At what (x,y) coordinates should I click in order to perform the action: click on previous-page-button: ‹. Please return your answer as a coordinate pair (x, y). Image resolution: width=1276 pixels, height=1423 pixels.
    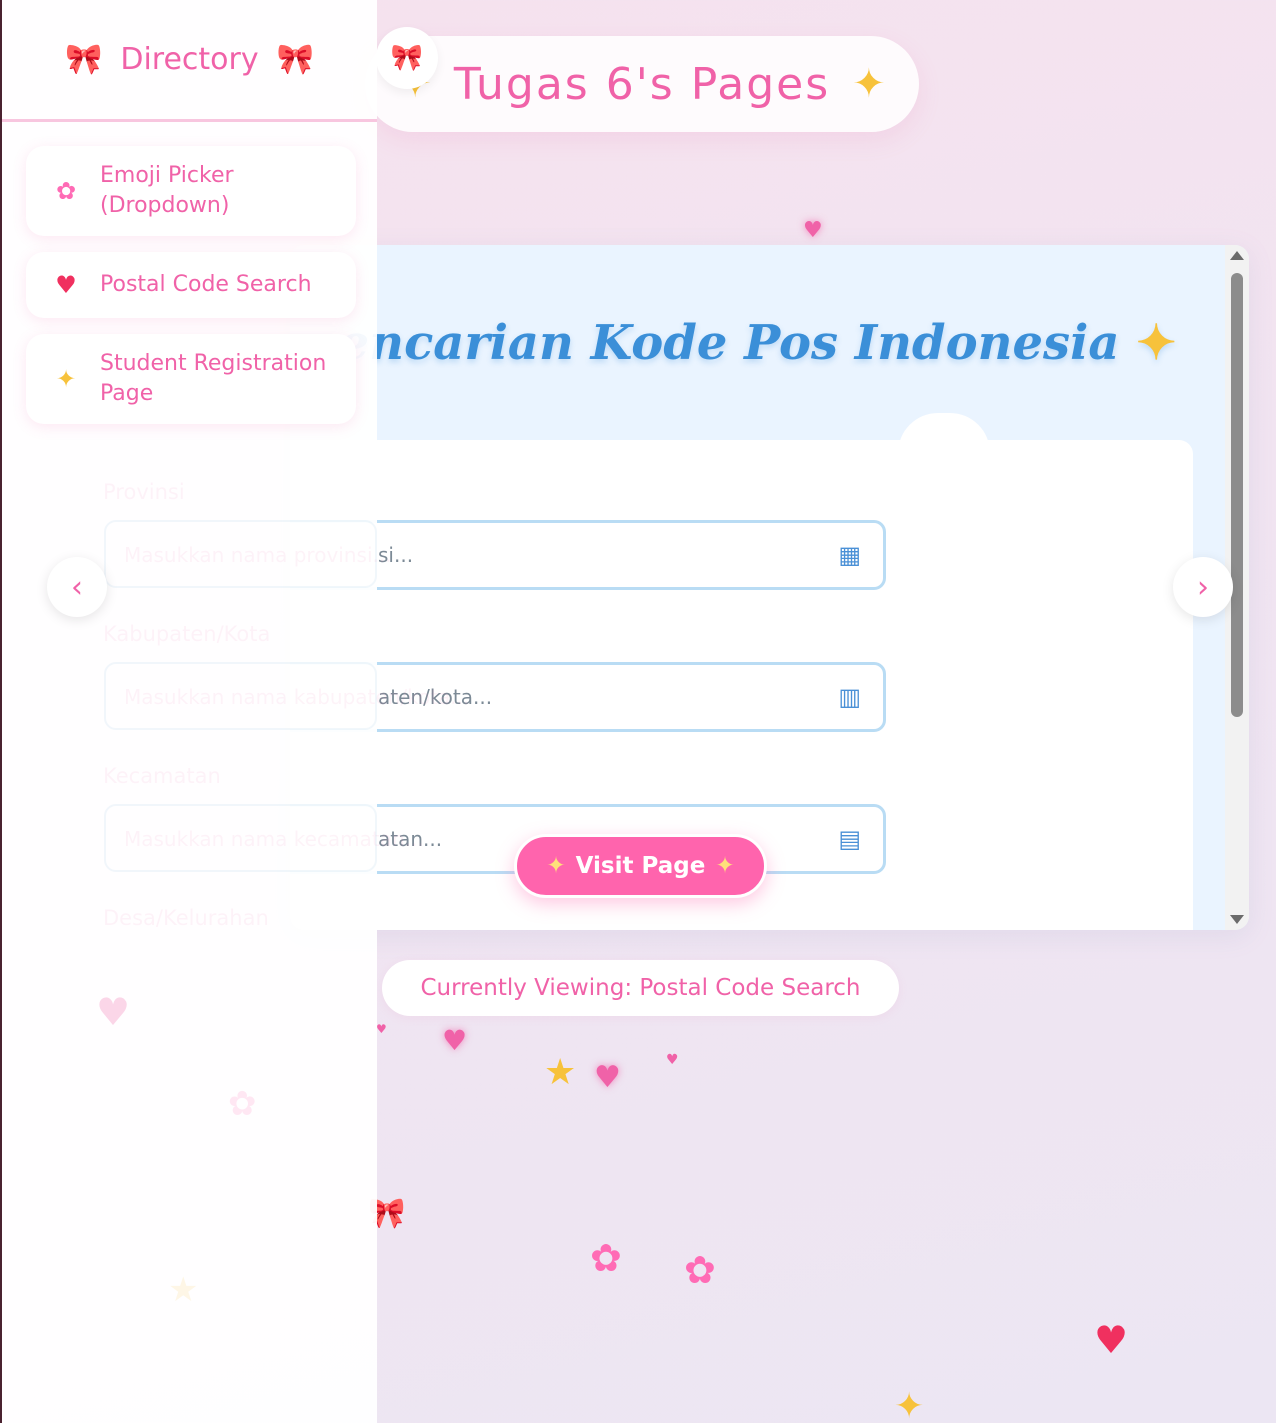
    Looking at the image, I should click on (77, 587).